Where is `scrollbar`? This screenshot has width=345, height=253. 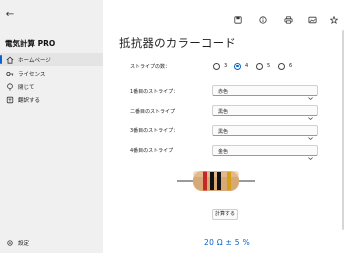 scrollbar is located at coordinates (343, 130).